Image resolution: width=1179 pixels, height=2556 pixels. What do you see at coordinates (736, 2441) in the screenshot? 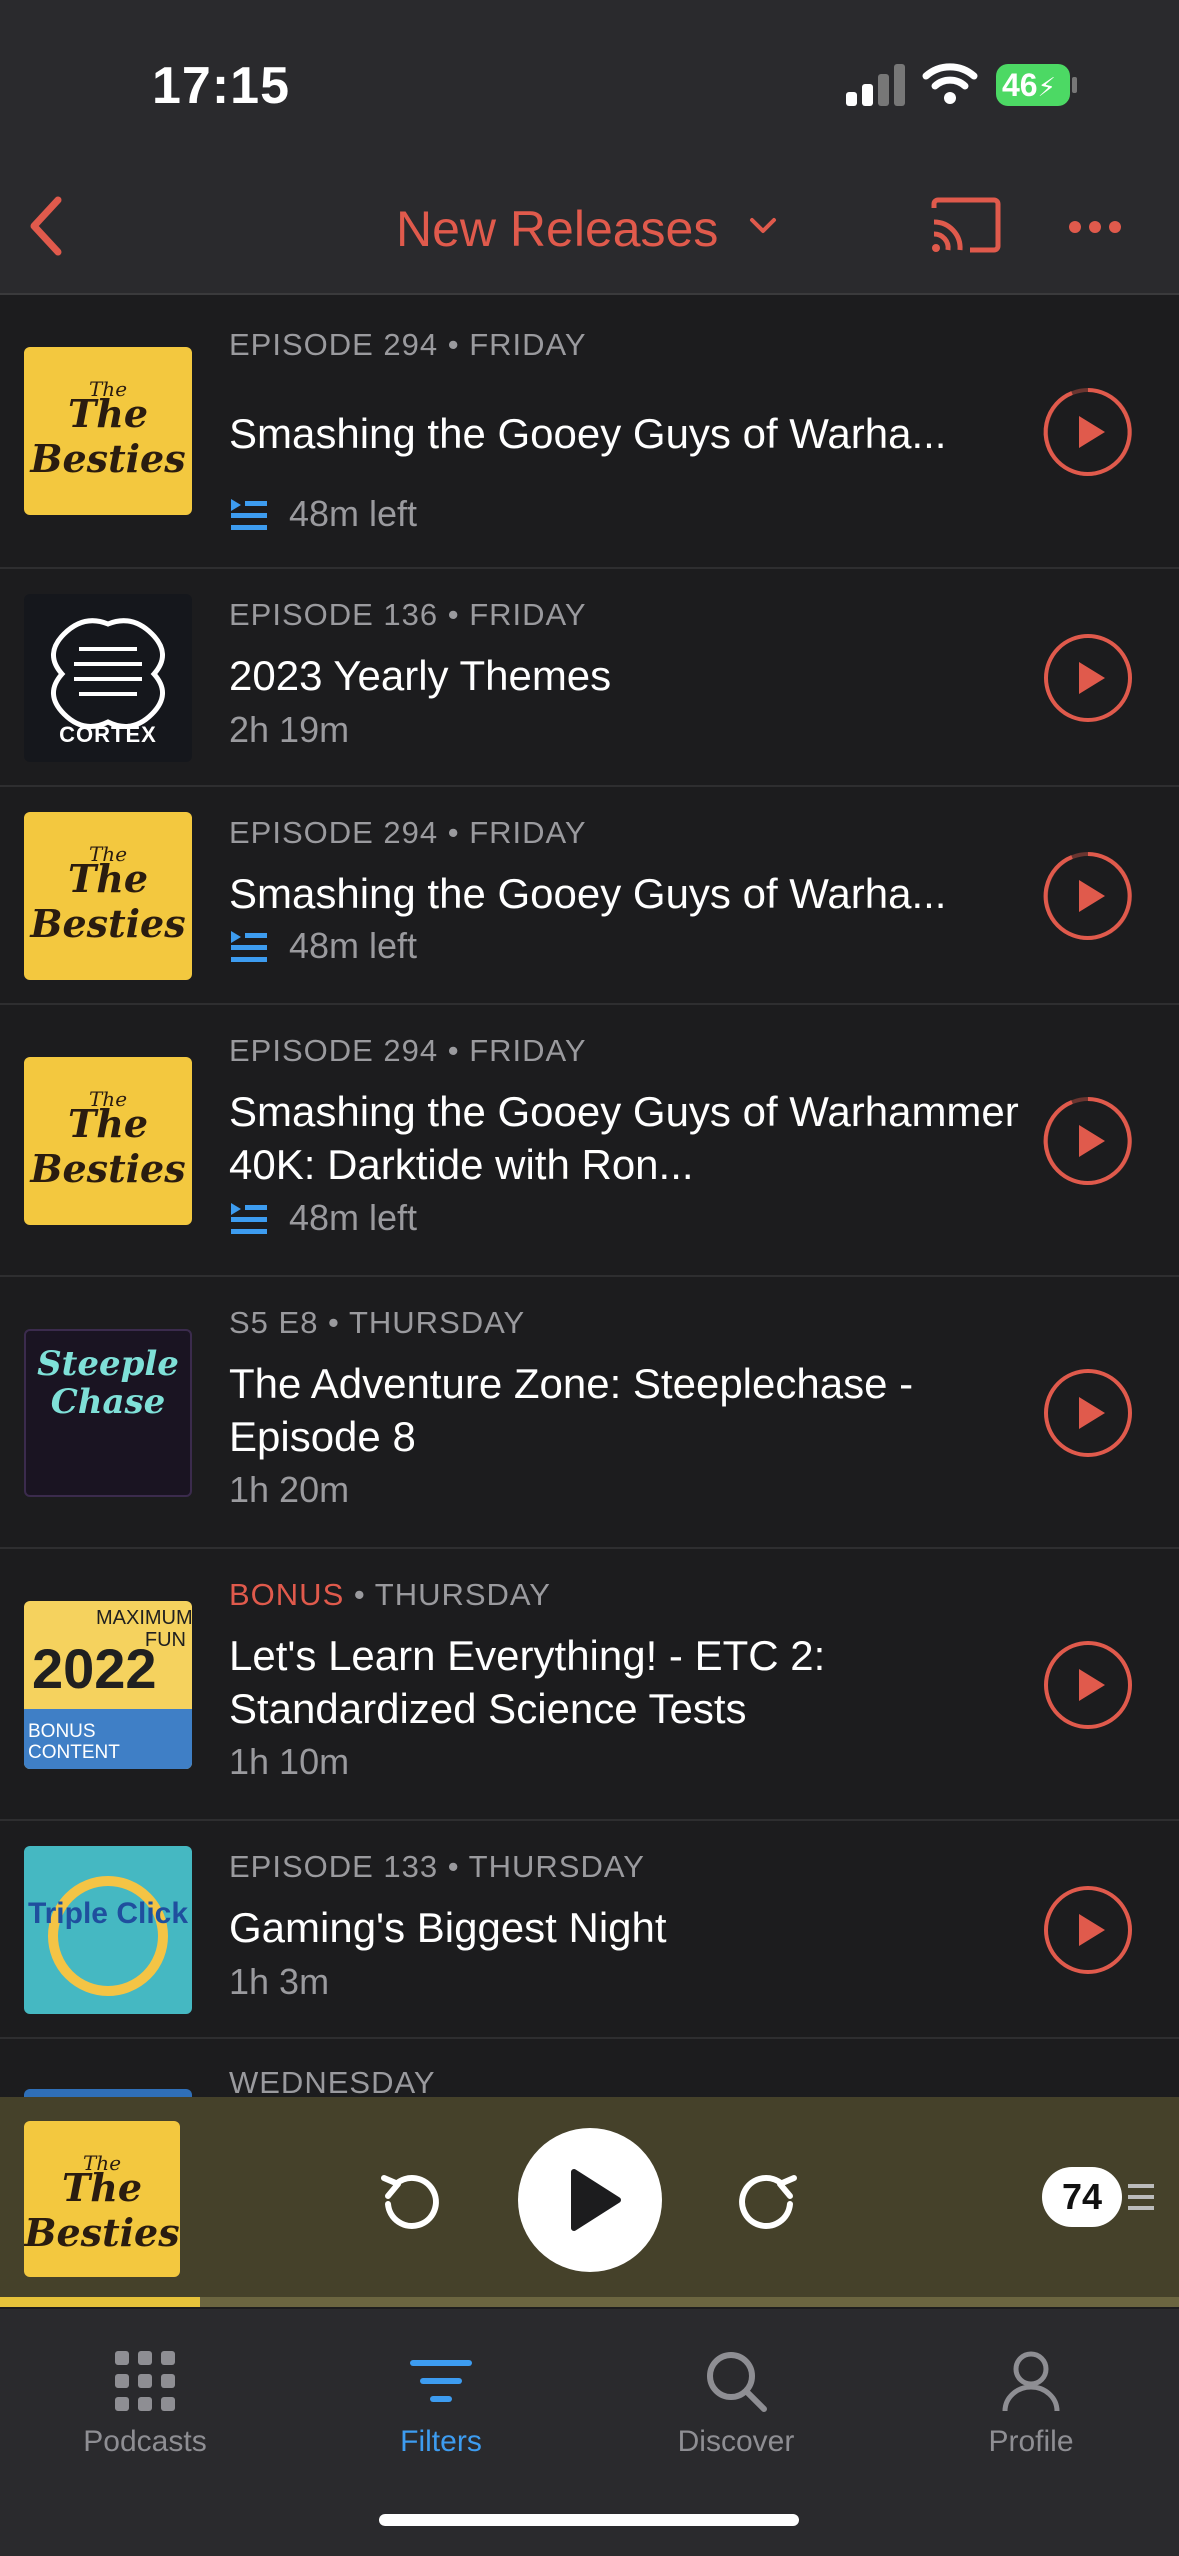
I see `tab-label: Discover` at bounding box center [736, 2441].